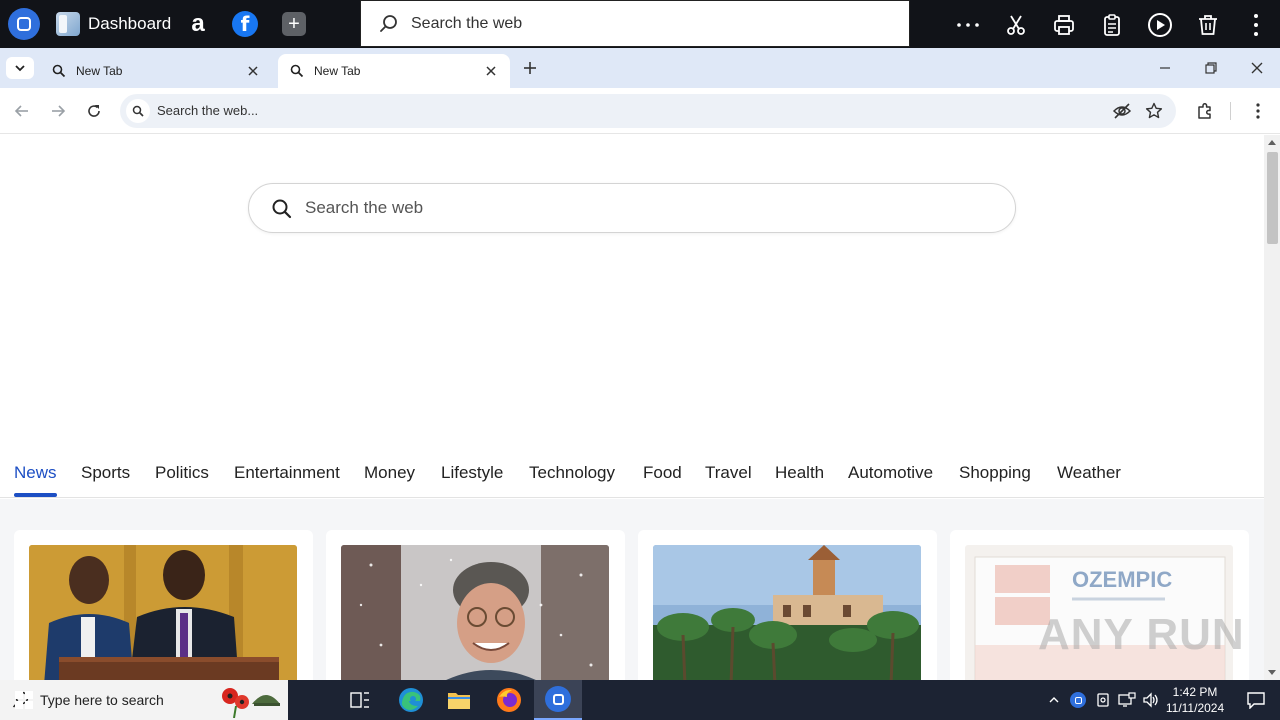 The width and height of the screenshot is (1280, 720). What do you see at coordinates (364, 208) in the screenshot?
I see `main-search-input: Search the web` at bounding box center [364, 208].